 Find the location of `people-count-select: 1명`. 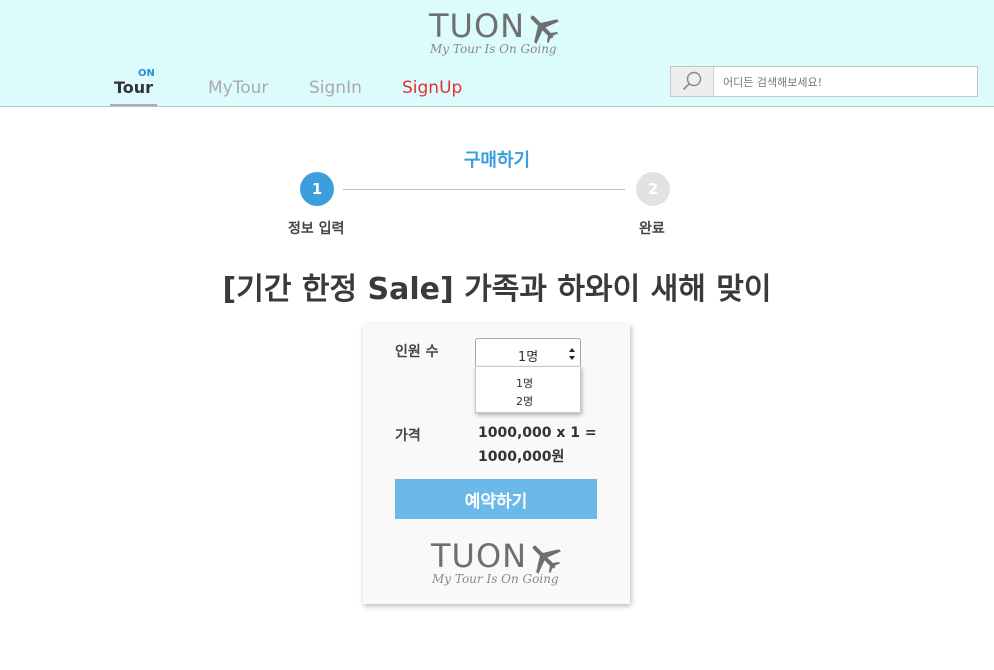

people-count-select: 1명 is located at coordinates (528, 353).